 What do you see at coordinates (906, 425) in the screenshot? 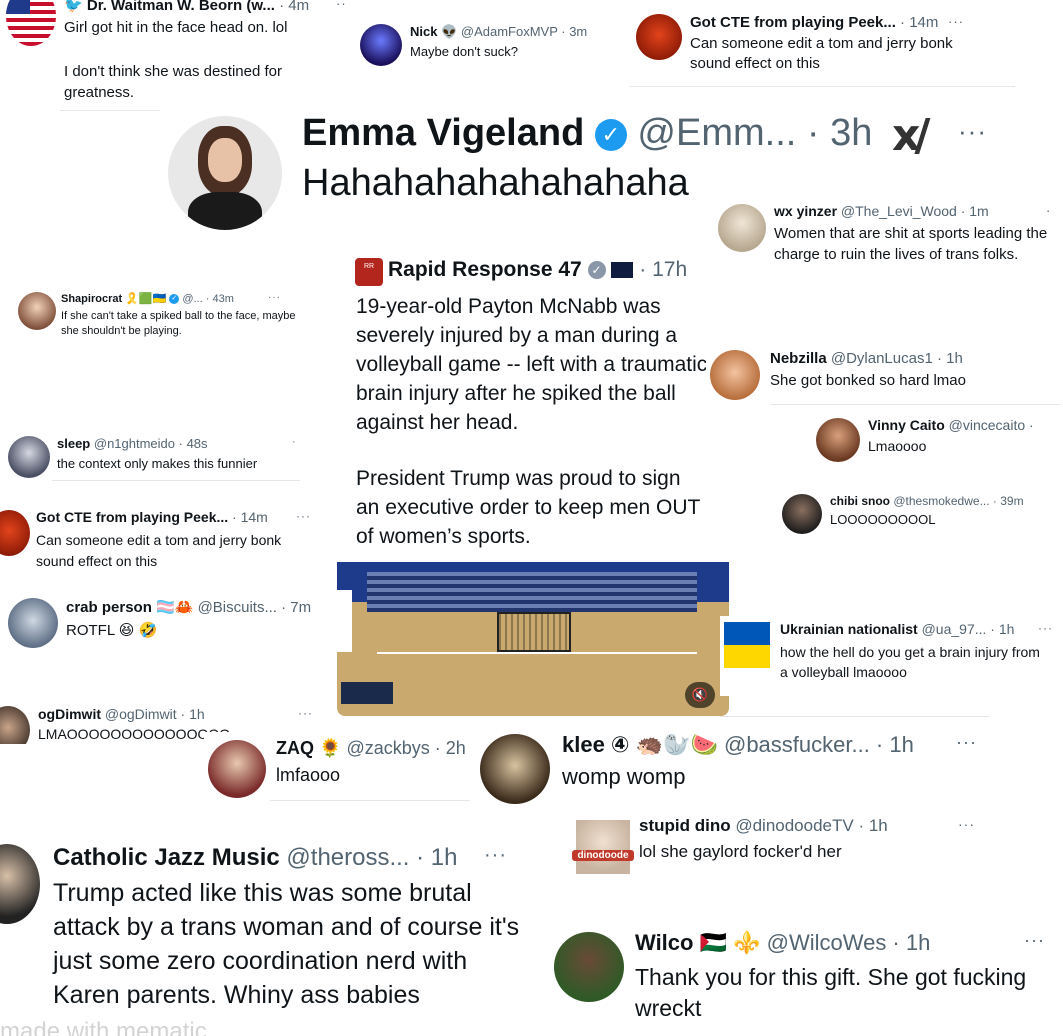
I see `author-name: Vinny Caito` at bounding box center [906, 425].